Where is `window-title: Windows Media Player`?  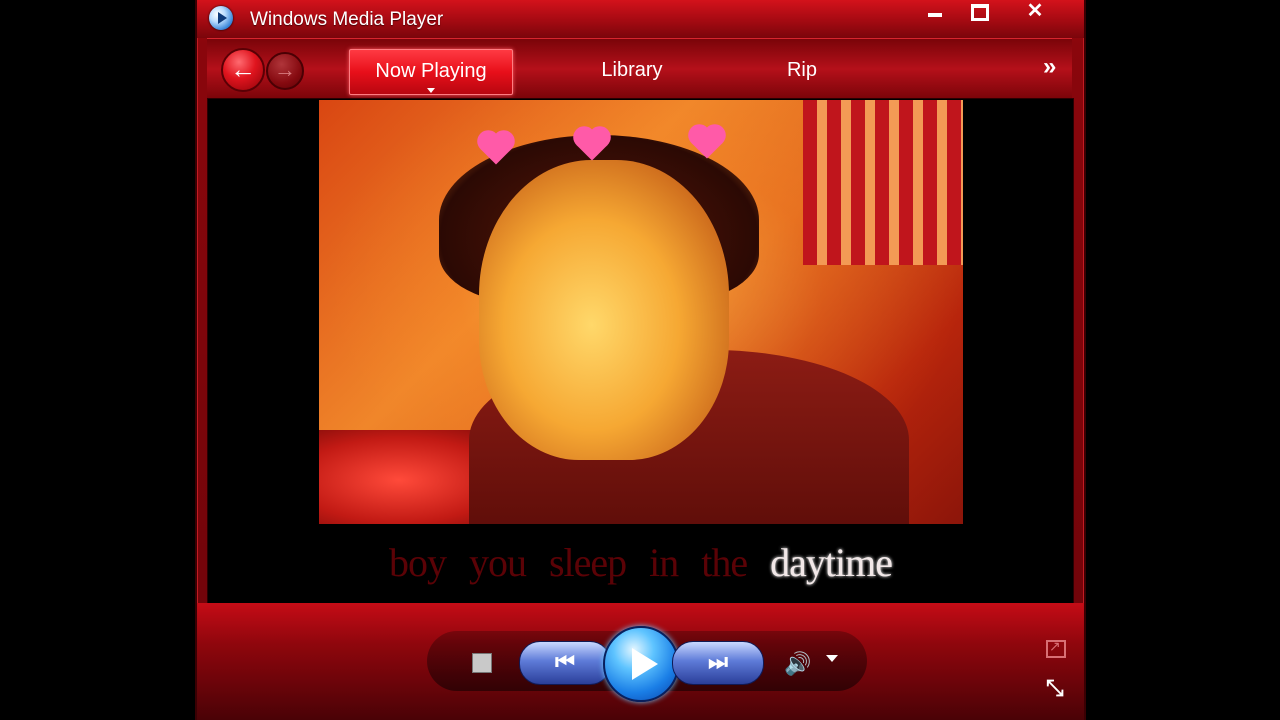
window-title: Windows Media Player is located at coordinates (347, 19).